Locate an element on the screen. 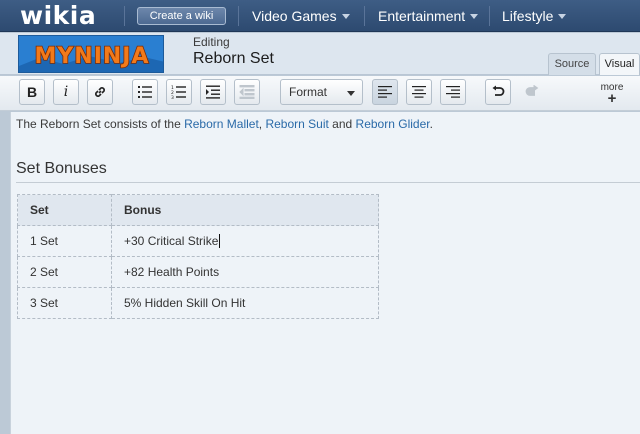 This screenshot has width=640, height=434. bullet-list-button is located at coordinates (145, 92).